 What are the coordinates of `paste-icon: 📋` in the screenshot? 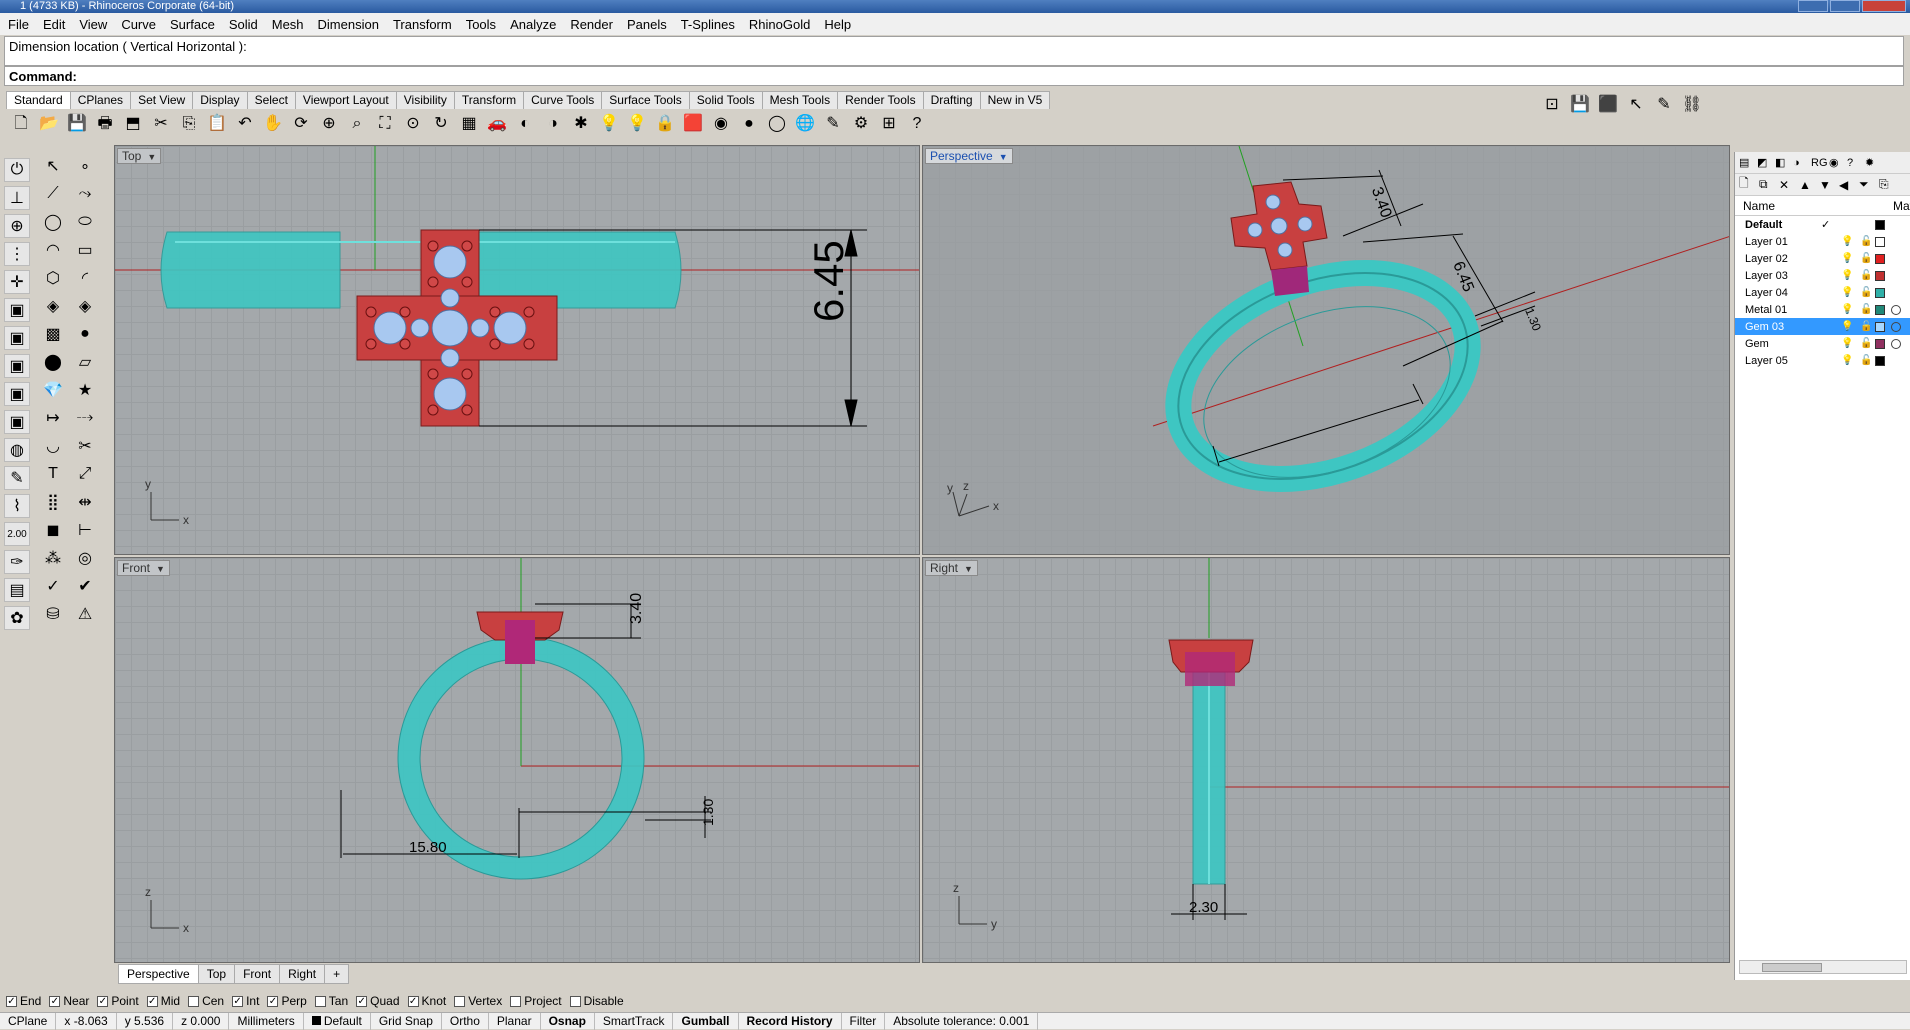 It's located at (217, 124).